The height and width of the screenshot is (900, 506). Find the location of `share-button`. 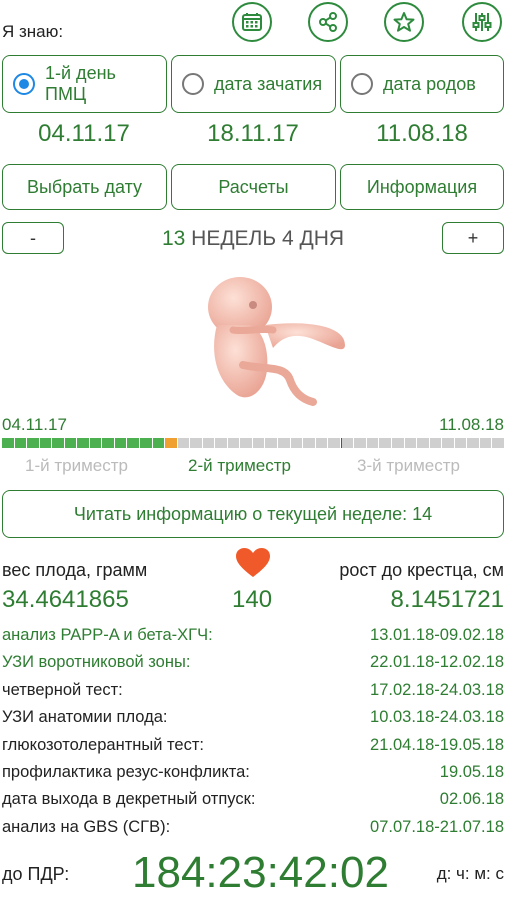

share-button is located at coordinates (328, 22).